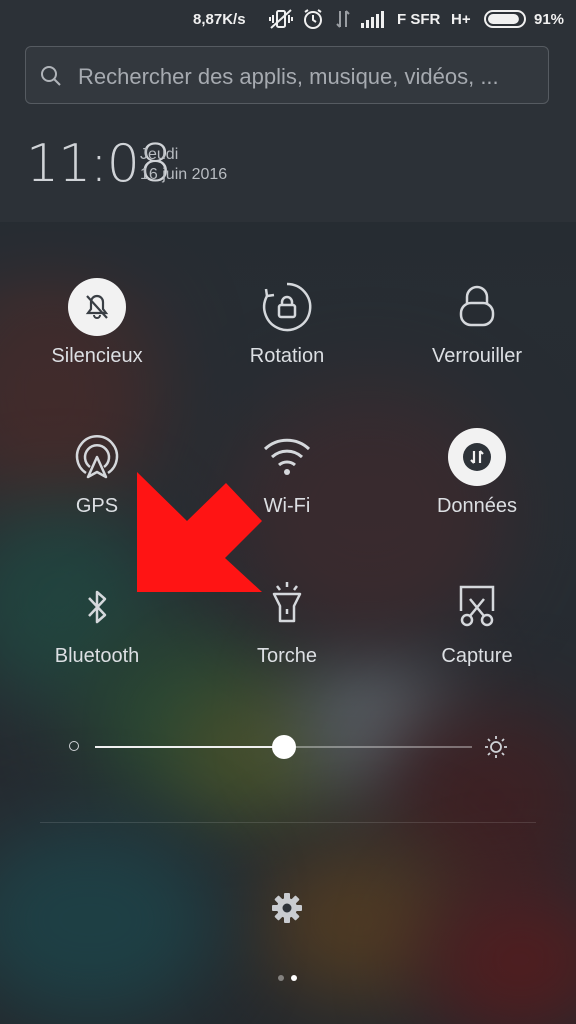  Describe the element at coordinates (199, 532) in the screenshot. I see `annotation-arrow` at that location.